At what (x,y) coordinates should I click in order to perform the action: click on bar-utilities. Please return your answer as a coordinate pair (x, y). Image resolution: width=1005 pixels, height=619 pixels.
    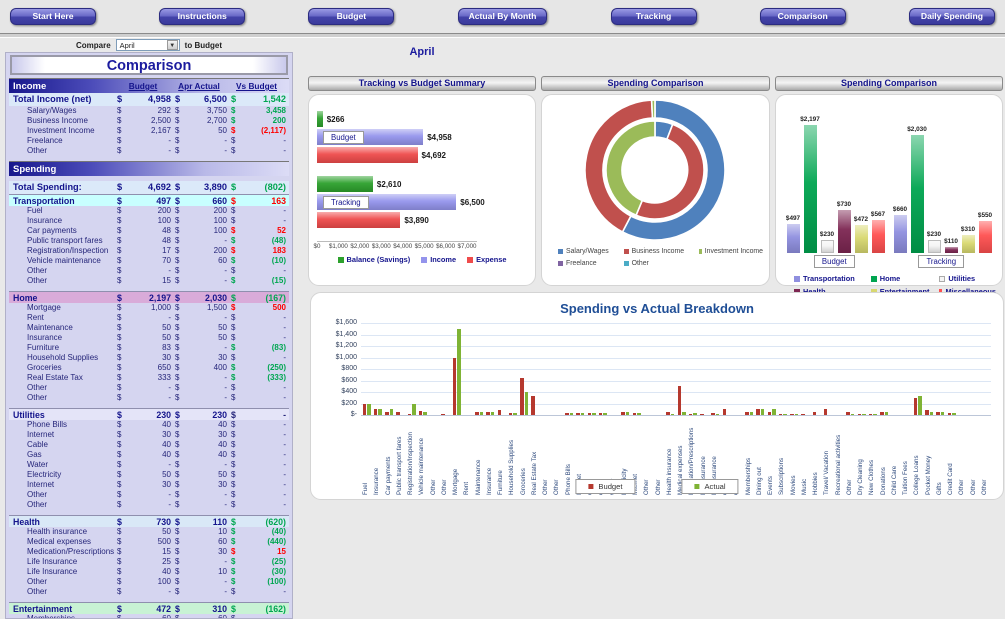
    Looking at the image, I should click on (827, 246).